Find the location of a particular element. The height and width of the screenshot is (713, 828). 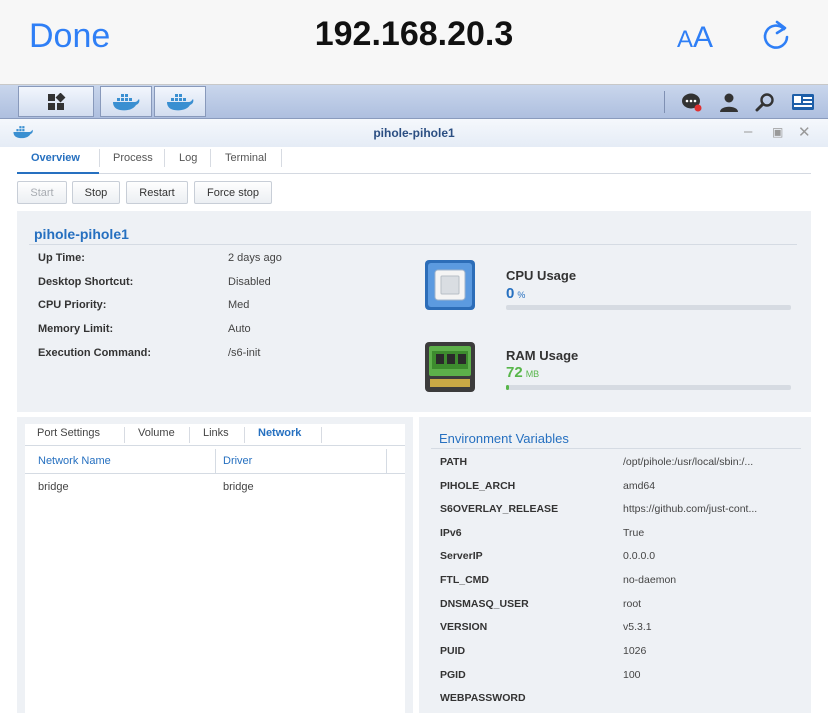

ram-usage-number: 72 is located at coordinates (514, 372).